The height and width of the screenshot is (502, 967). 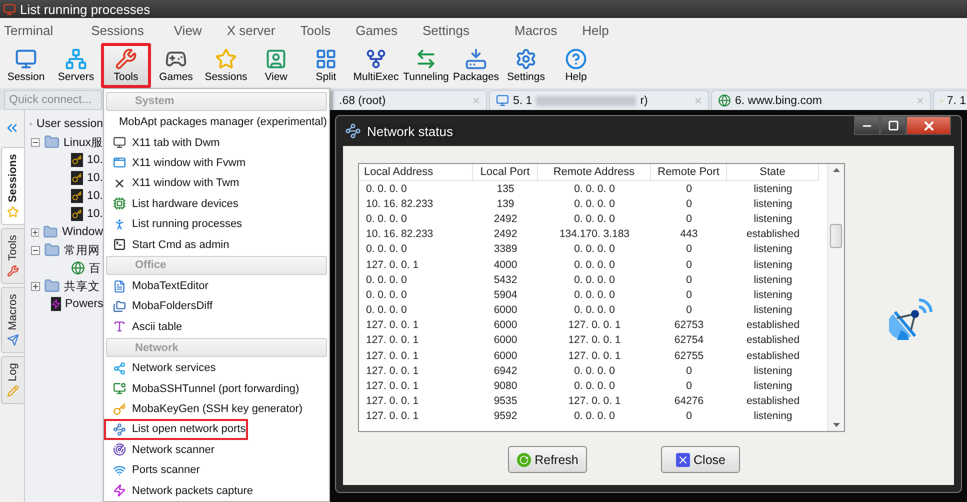 I want to click on session-tab: 7. 1, so click(x=950, y=100).